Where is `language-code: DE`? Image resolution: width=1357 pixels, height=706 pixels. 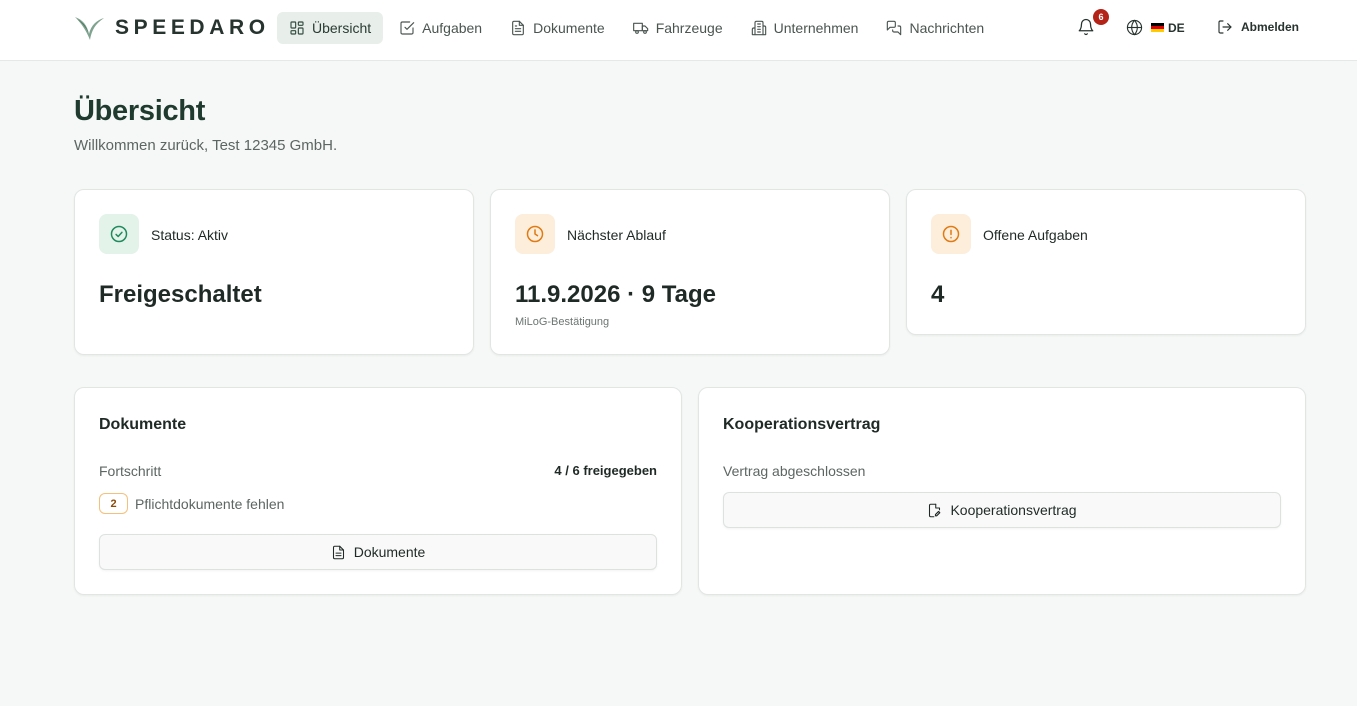 language-code: DE is located at coordinates (1176, 27).